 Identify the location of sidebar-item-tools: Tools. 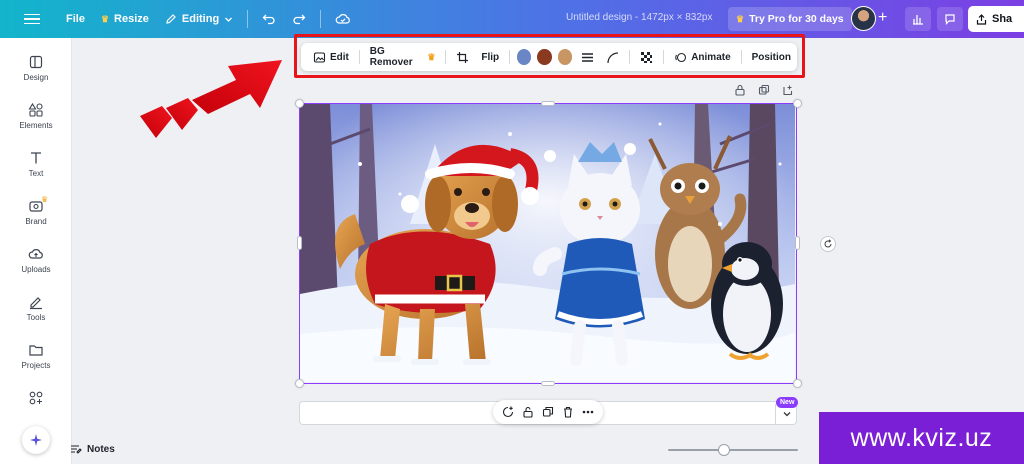
(36, 308).